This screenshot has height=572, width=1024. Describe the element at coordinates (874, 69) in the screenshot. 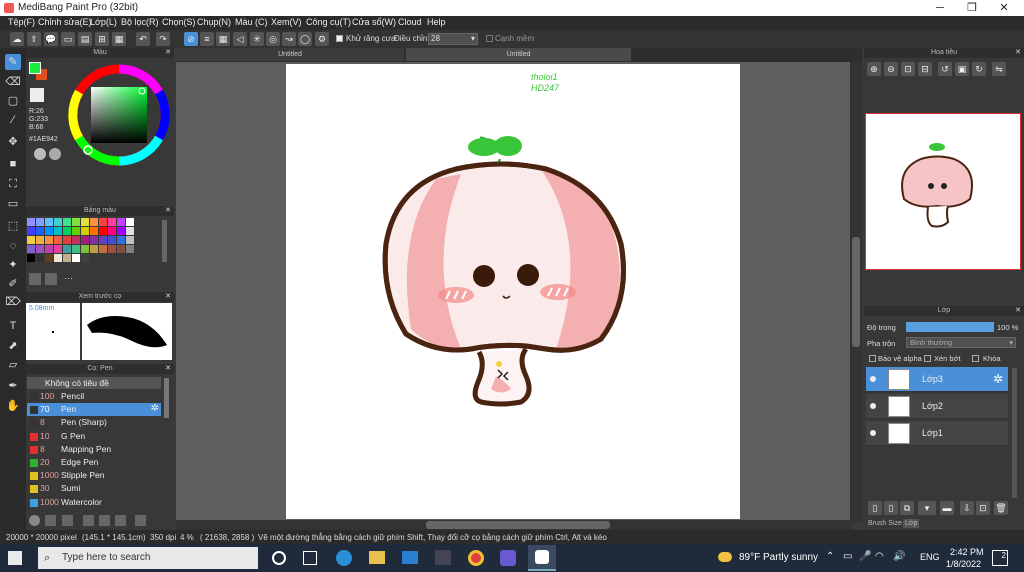

I see `zoom-in-icon: ⊕` at that location.